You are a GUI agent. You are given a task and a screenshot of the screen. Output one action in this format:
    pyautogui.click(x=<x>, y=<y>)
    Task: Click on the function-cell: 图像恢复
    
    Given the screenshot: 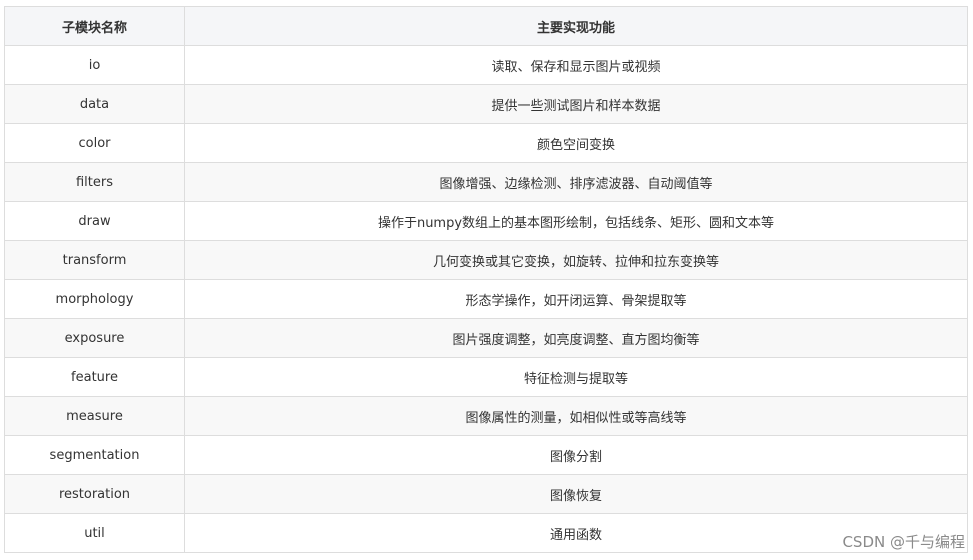 What is the action you would take?
    pyautogui.click(x=576, y=494)
    